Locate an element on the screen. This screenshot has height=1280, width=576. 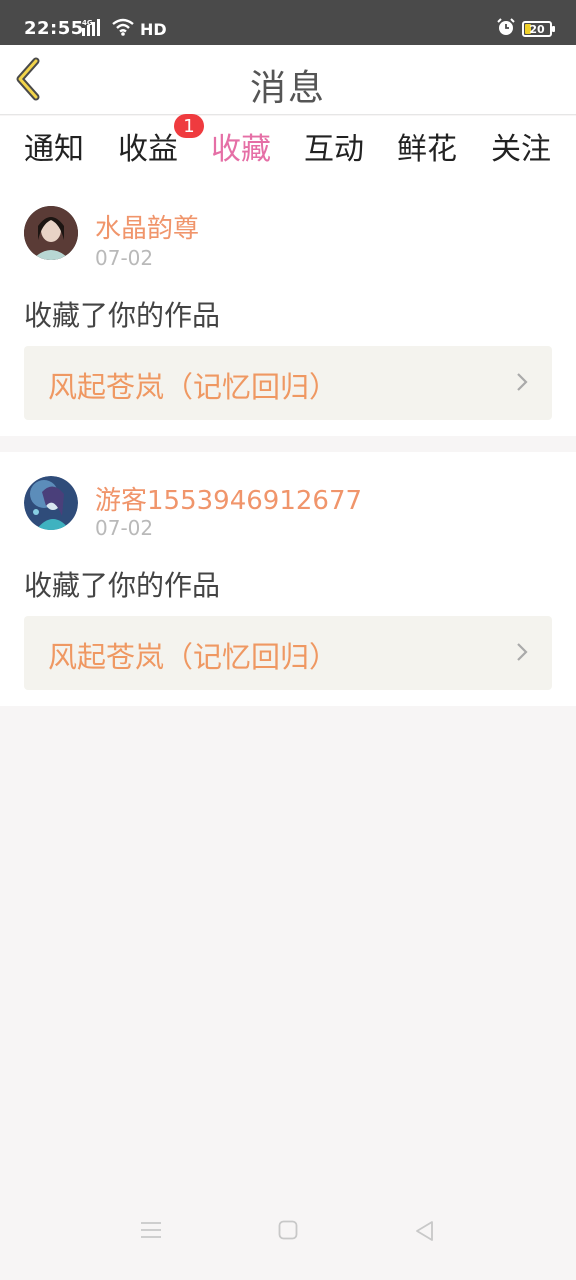
tab-flowers: 鲜花 is located at coordinates (427, 146).